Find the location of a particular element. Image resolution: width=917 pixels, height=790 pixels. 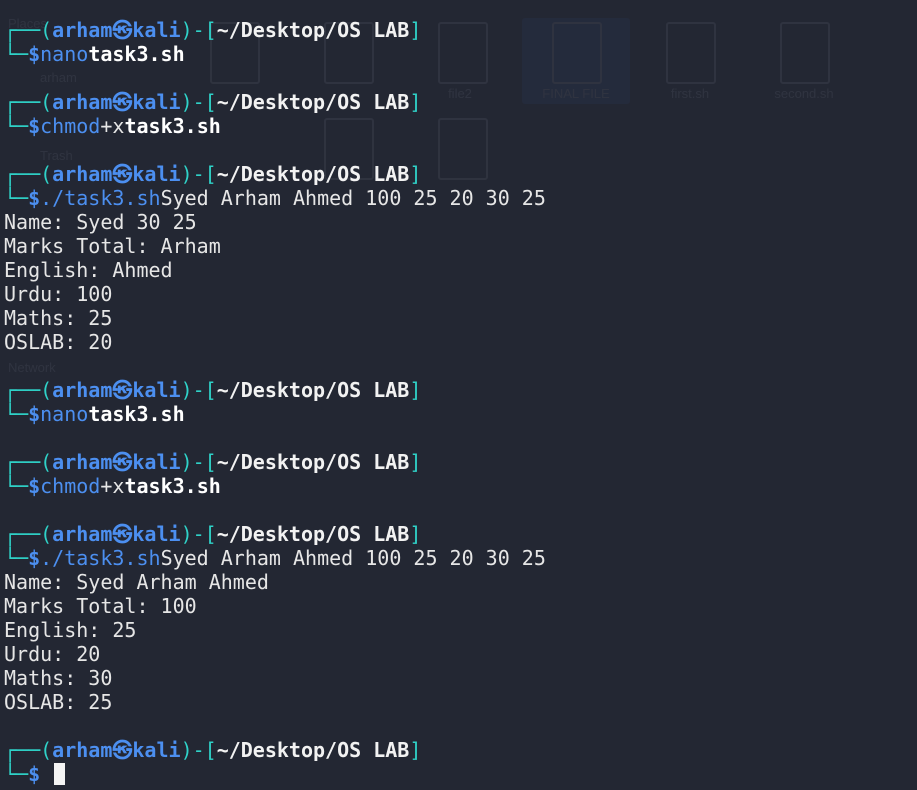

output-line: Name: Syed 30 25 is located at coordinates (100, 222).